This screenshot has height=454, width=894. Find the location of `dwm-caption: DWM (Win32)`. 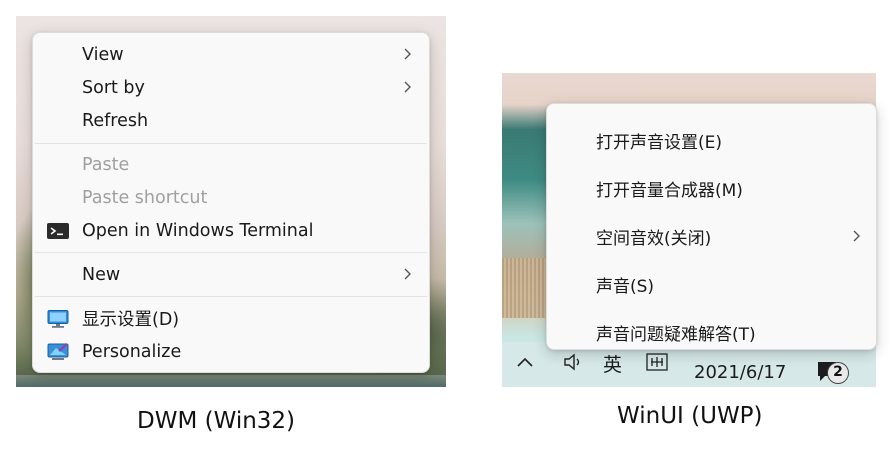

dwm-caption: DWM (Win32) is located at coordinates (216, 421).